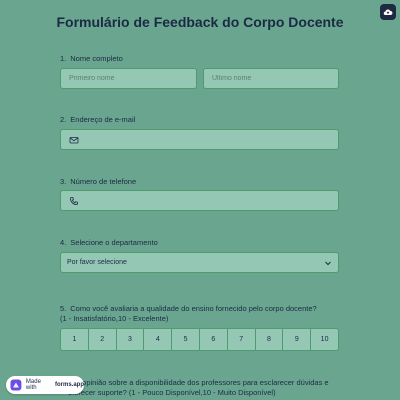 This screenshot has width=400, height=400. I want to click on phone-field, so click(199, 200).